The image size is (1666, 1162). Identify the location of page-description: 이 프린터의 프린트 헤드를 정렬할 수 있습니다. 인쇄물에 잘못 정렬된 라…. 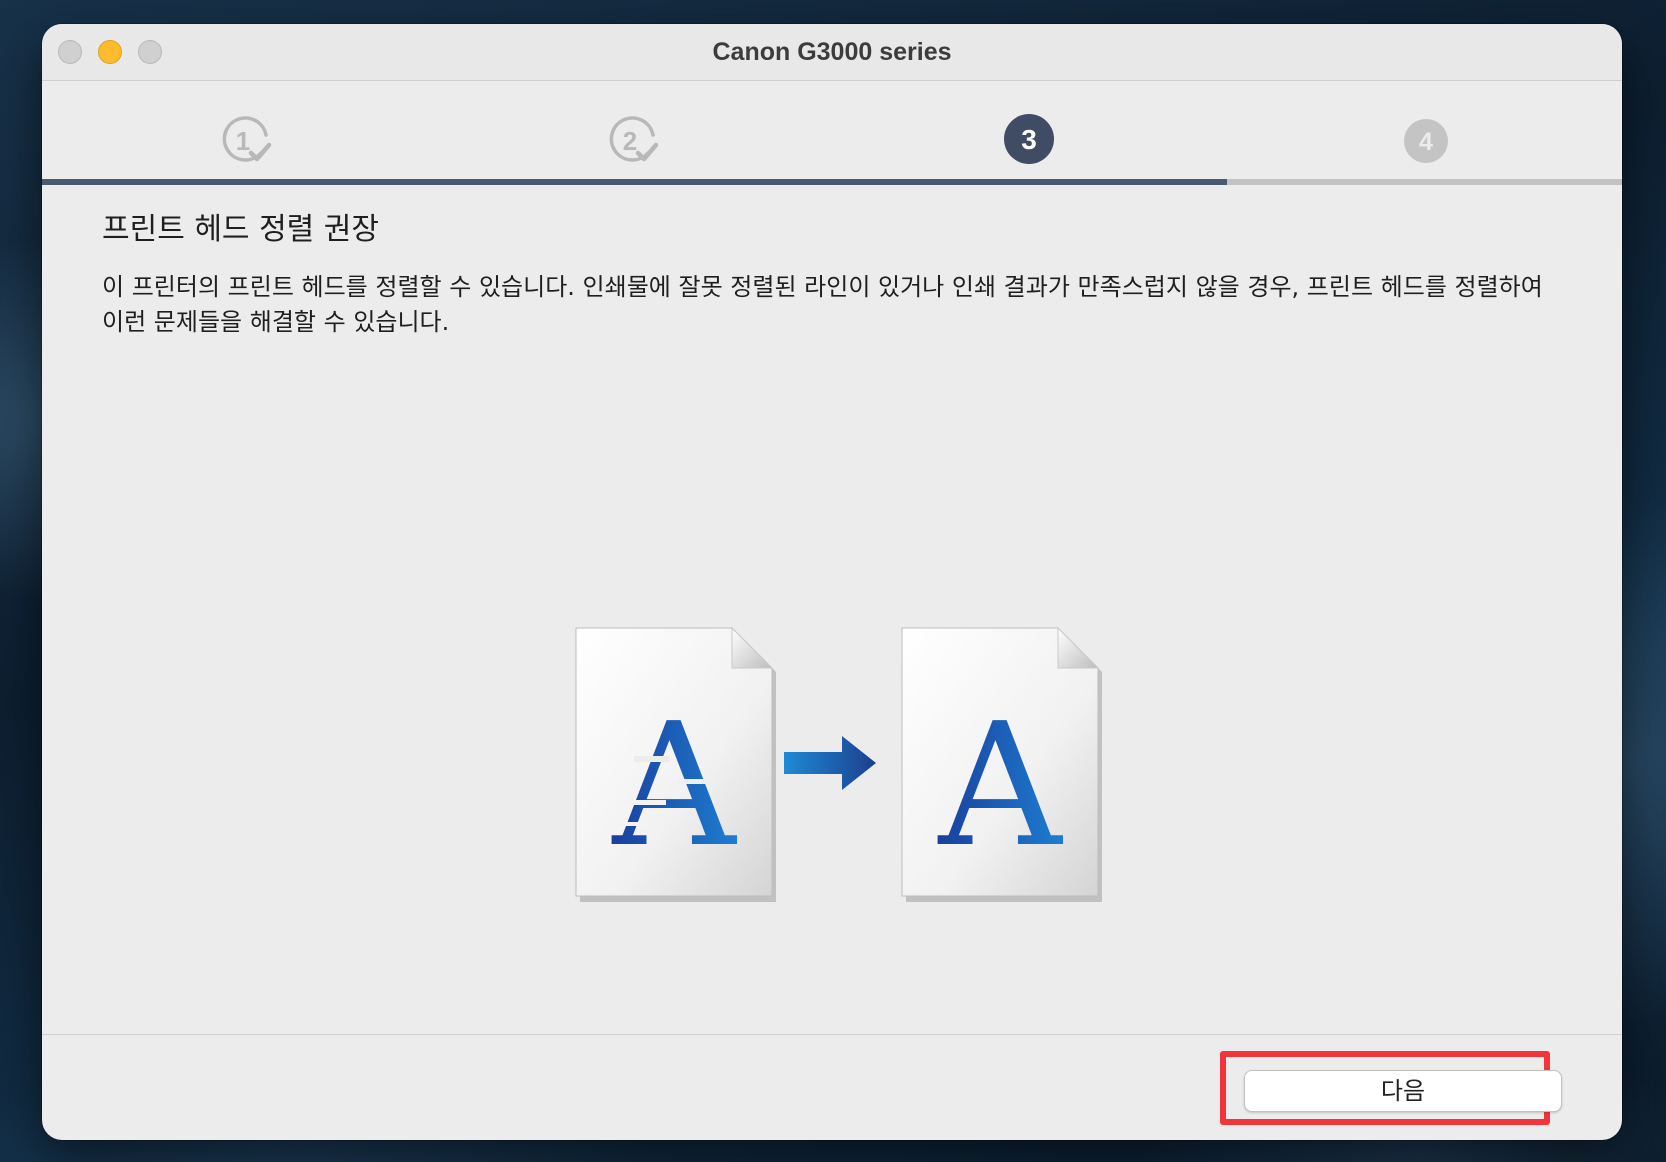
(822, 304).